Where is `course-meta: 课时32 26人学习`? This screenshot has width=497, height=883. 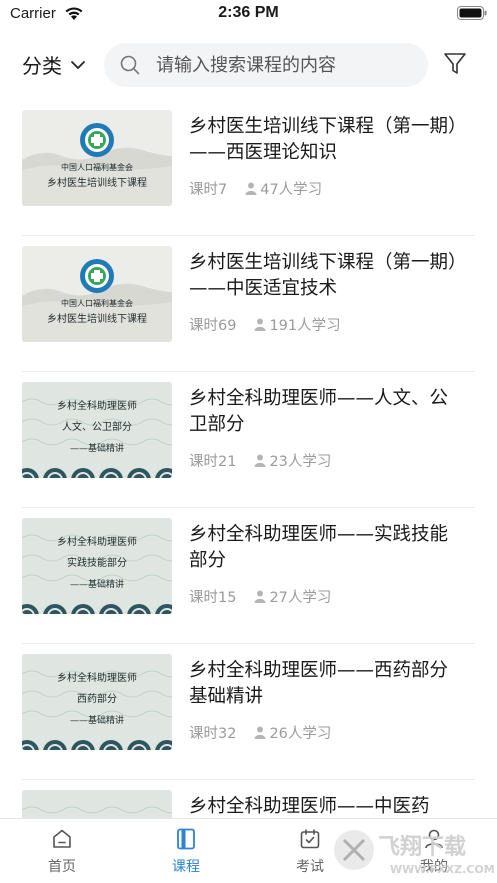
course-meta: 课时32 26人学习 is located at coordinates (260, 732).